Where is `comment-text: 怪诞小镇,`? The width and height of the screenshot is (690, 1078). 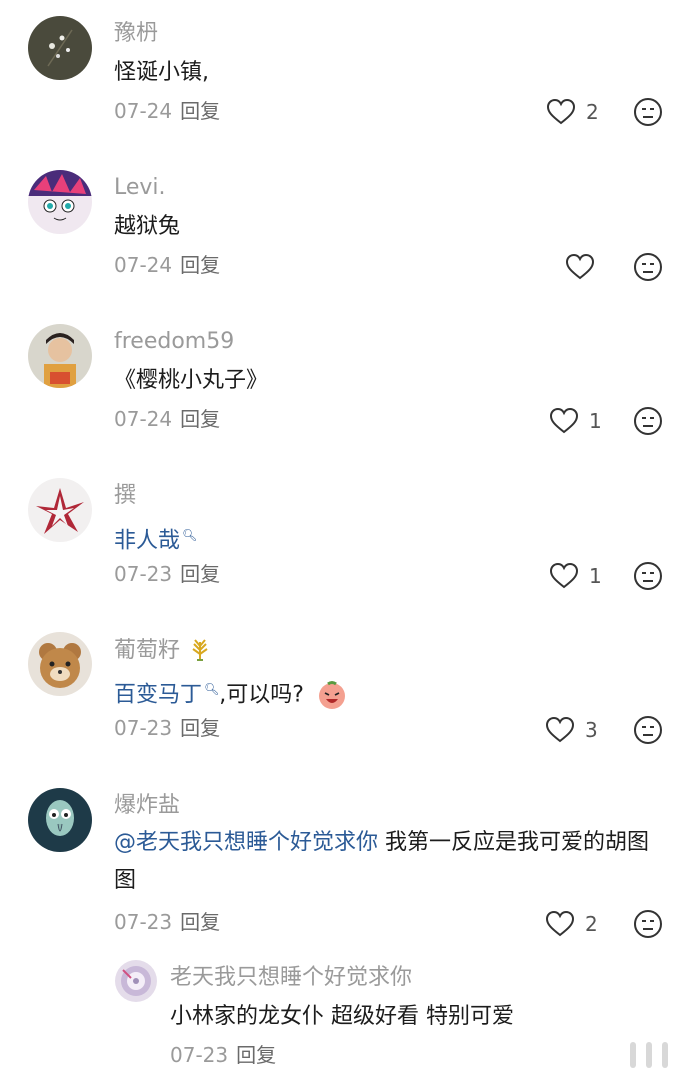
comment-text: 怪诞小镇, is located at coordinates (161, 72).